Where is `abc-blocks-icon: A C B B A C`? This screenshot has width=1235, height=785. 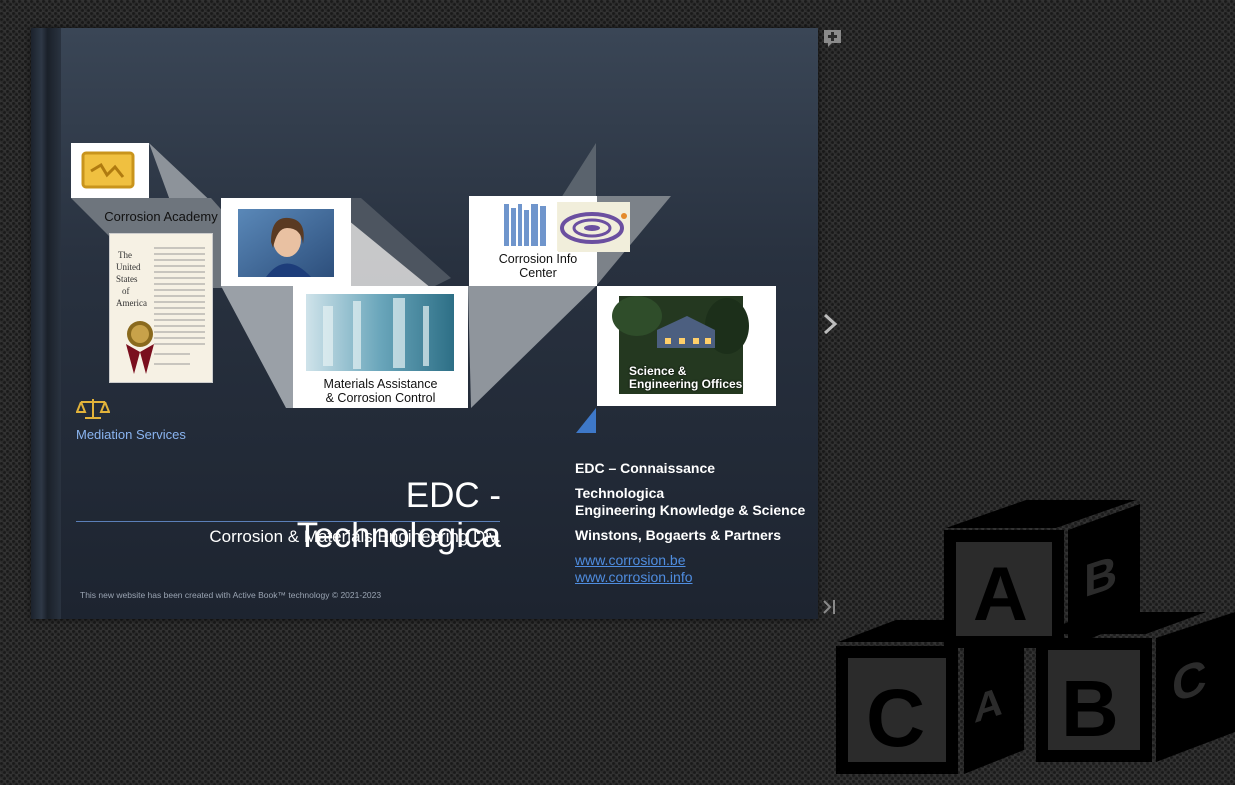
abc-blocks-icon: A C B B A C is located at coordinates (1035, 637).